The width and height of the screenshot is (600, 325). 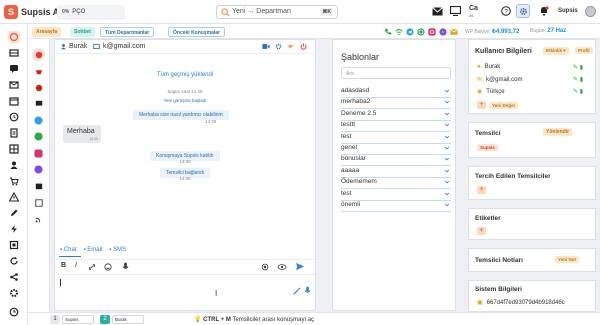 What do you see at coordinates (14, 85) in the screenshot?
I see `mail-nav-icon` at bounding box center [14, 85].